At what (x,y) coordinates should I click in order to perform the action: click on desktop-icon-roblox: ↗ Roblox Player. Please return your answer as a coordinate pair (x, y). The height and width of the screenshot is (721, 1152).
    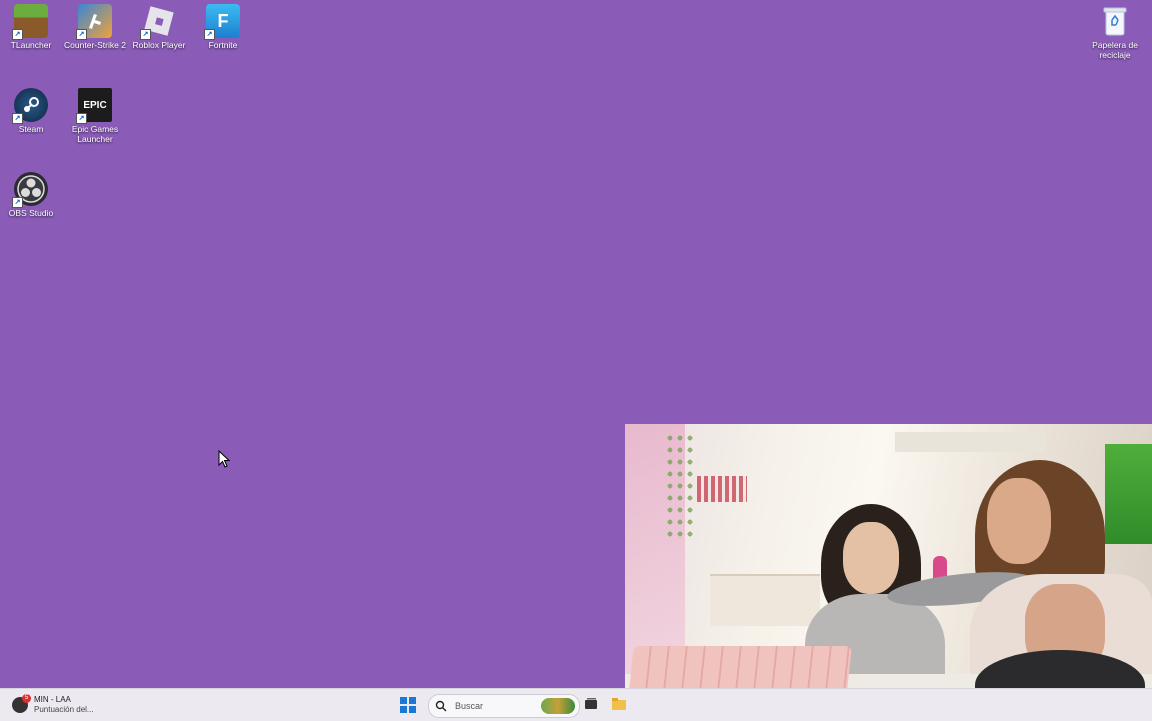
    Looking at the image, I should click on (159, 25).